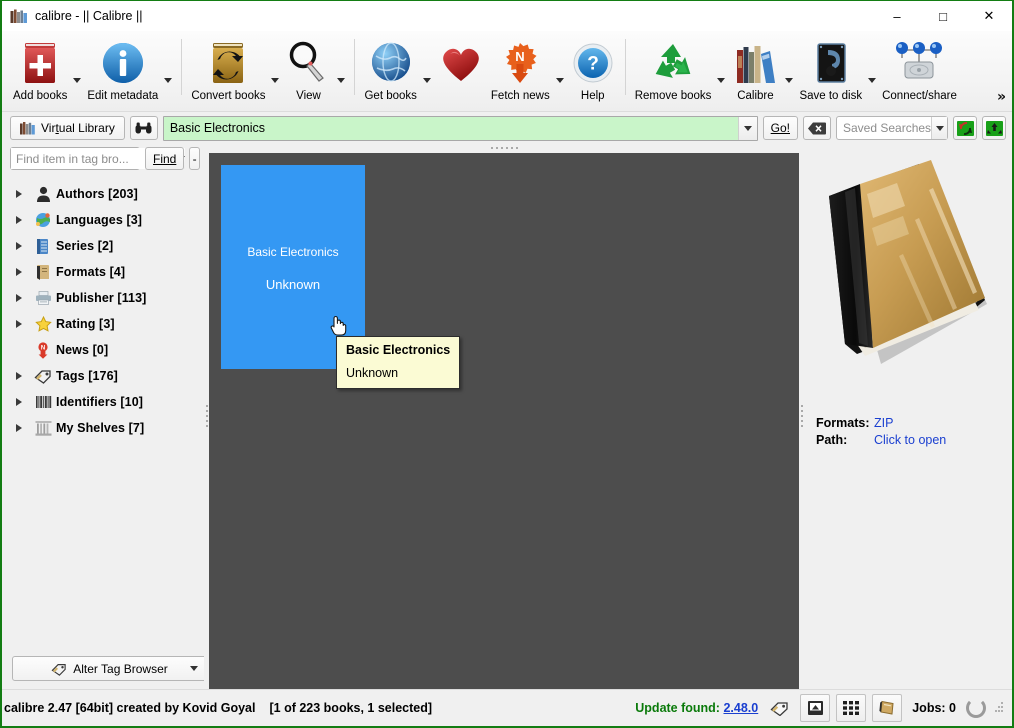 Image resolution: width=1014 pixels, height=728 pixels. I want to click on search-history-dropdown, so click(747, 128).